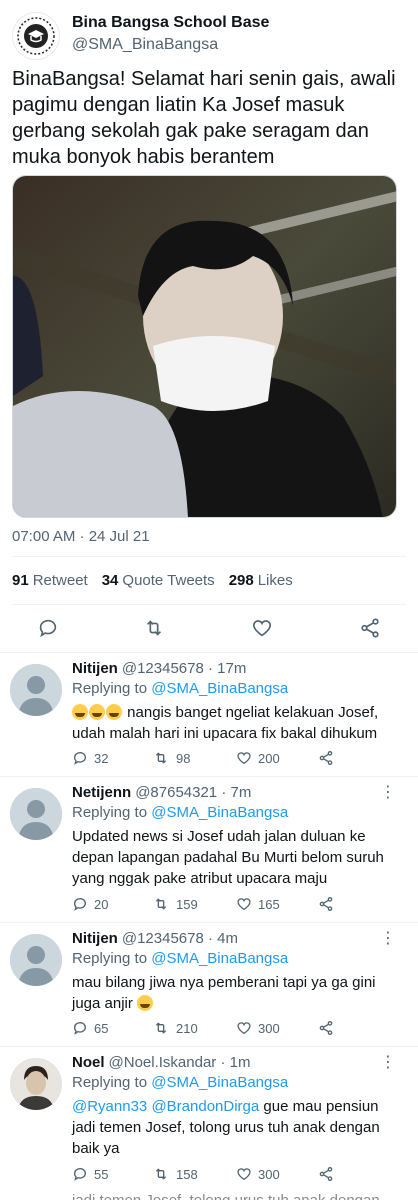  I want to click on tweet-timestamp: 07:00 AM · 24 Jul 21, so click(81, 536).